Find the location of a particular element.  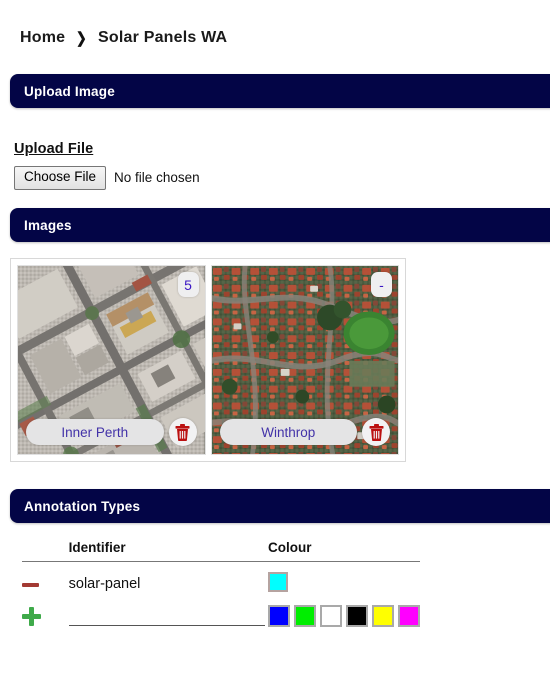

plus-icon is located at coordinates (31, 616).